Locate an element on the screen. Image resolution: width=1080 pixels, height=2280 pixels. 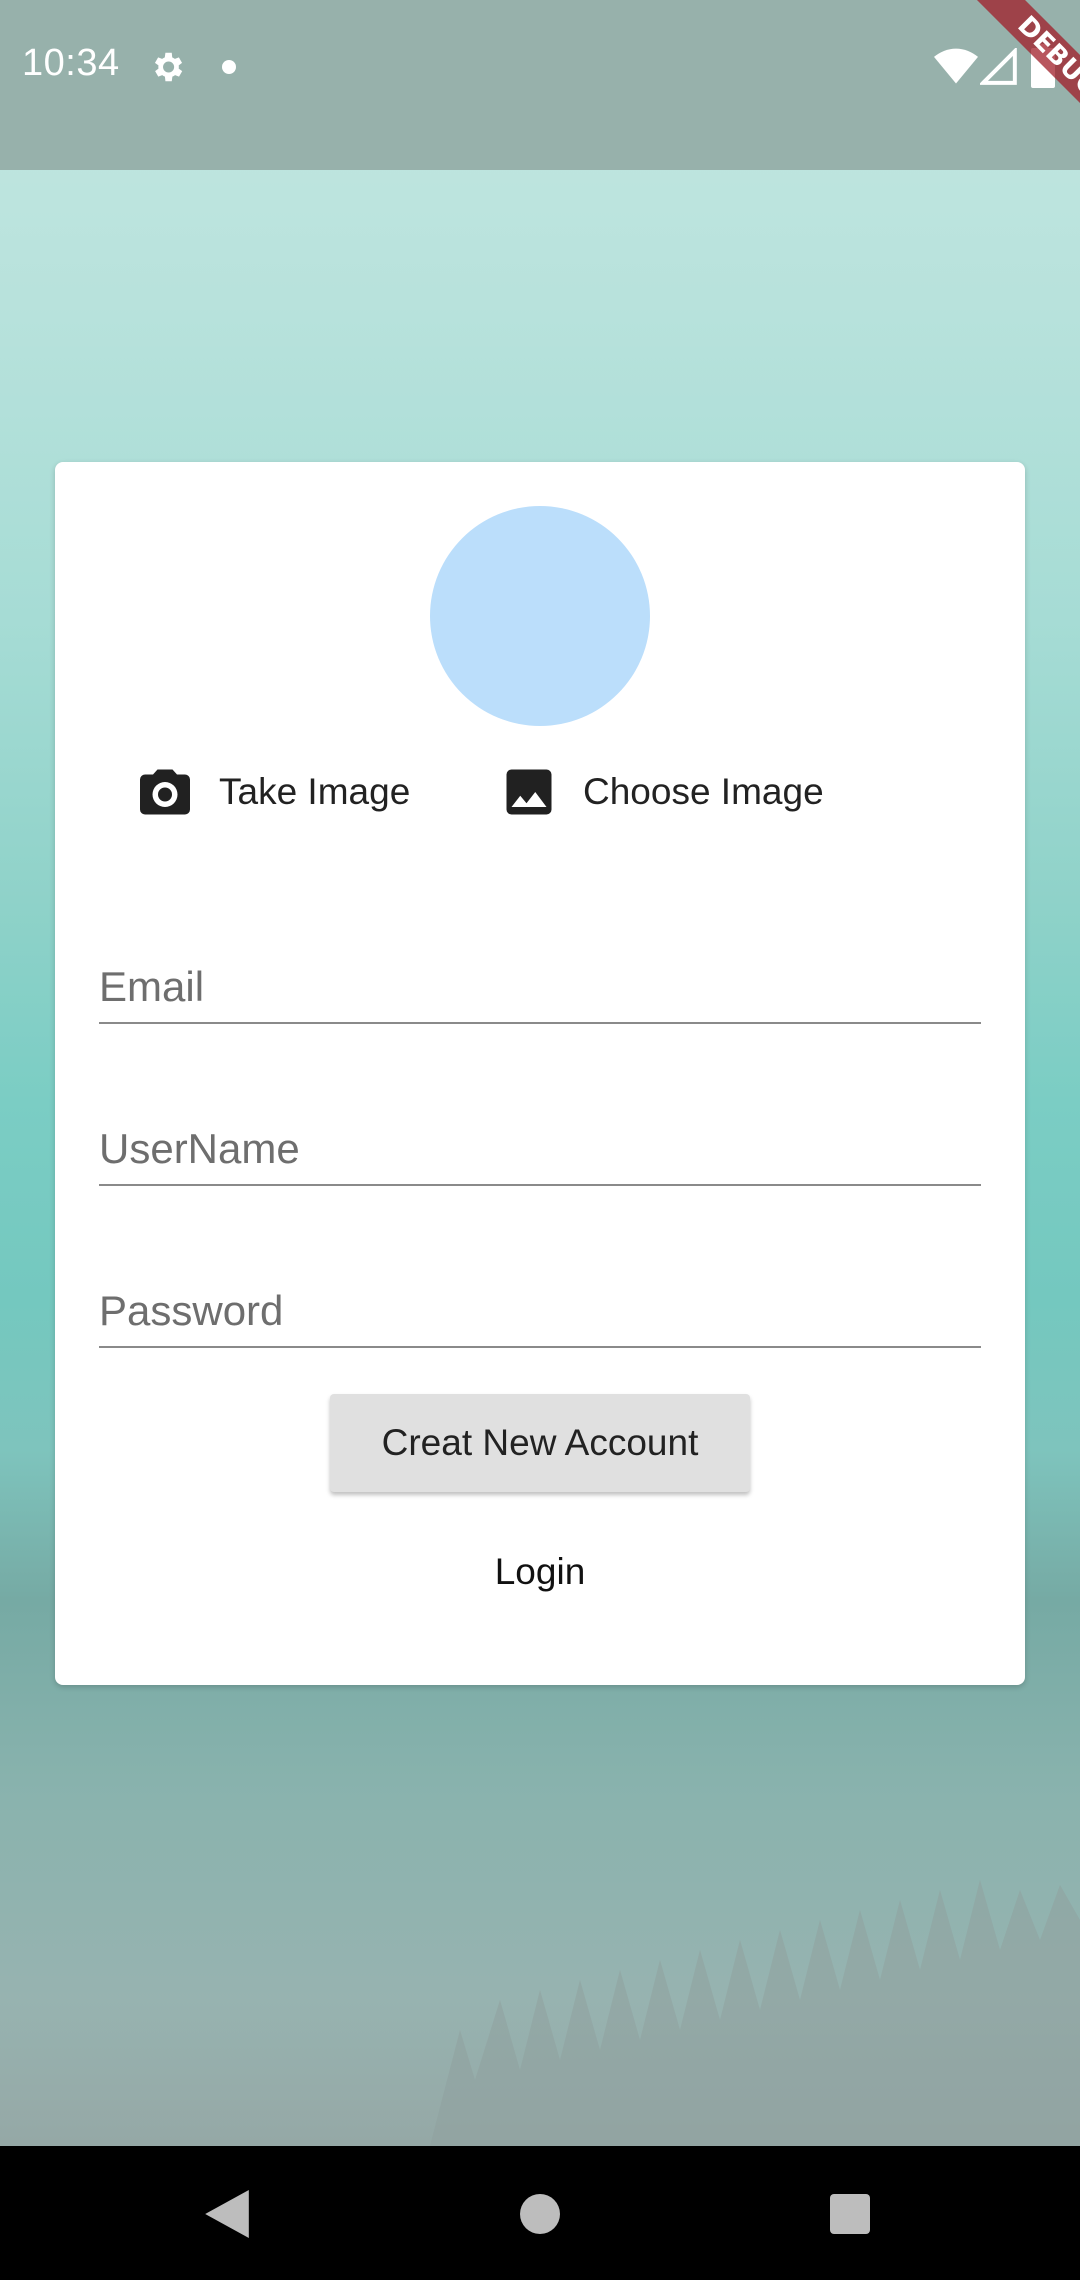
username-input is located at coordinates (540, 1134).